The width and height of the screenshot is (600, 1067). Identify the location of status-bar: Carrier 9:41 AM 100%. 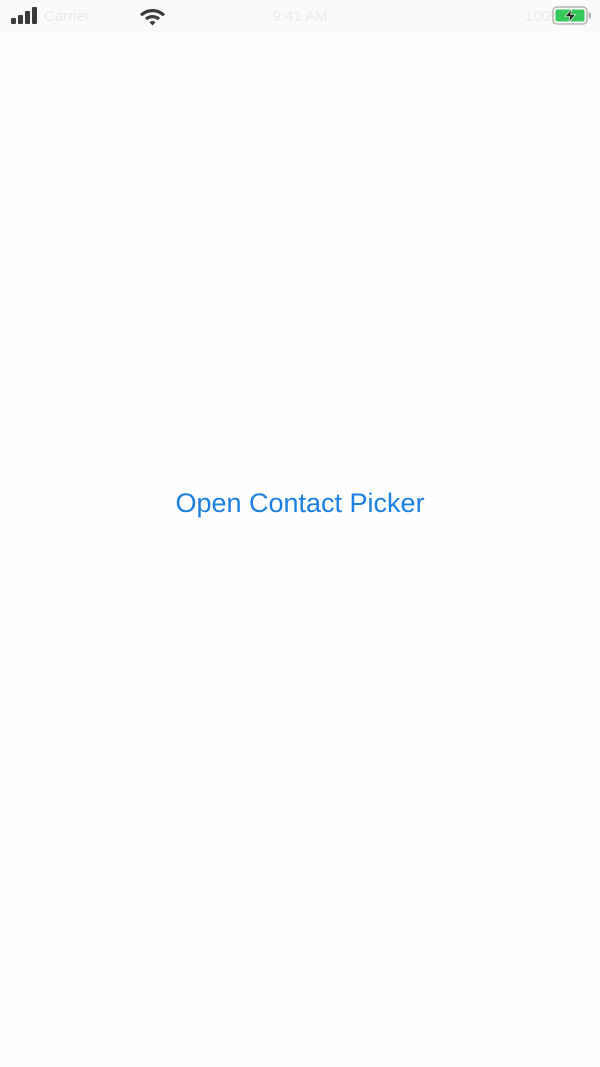
(300, 16).